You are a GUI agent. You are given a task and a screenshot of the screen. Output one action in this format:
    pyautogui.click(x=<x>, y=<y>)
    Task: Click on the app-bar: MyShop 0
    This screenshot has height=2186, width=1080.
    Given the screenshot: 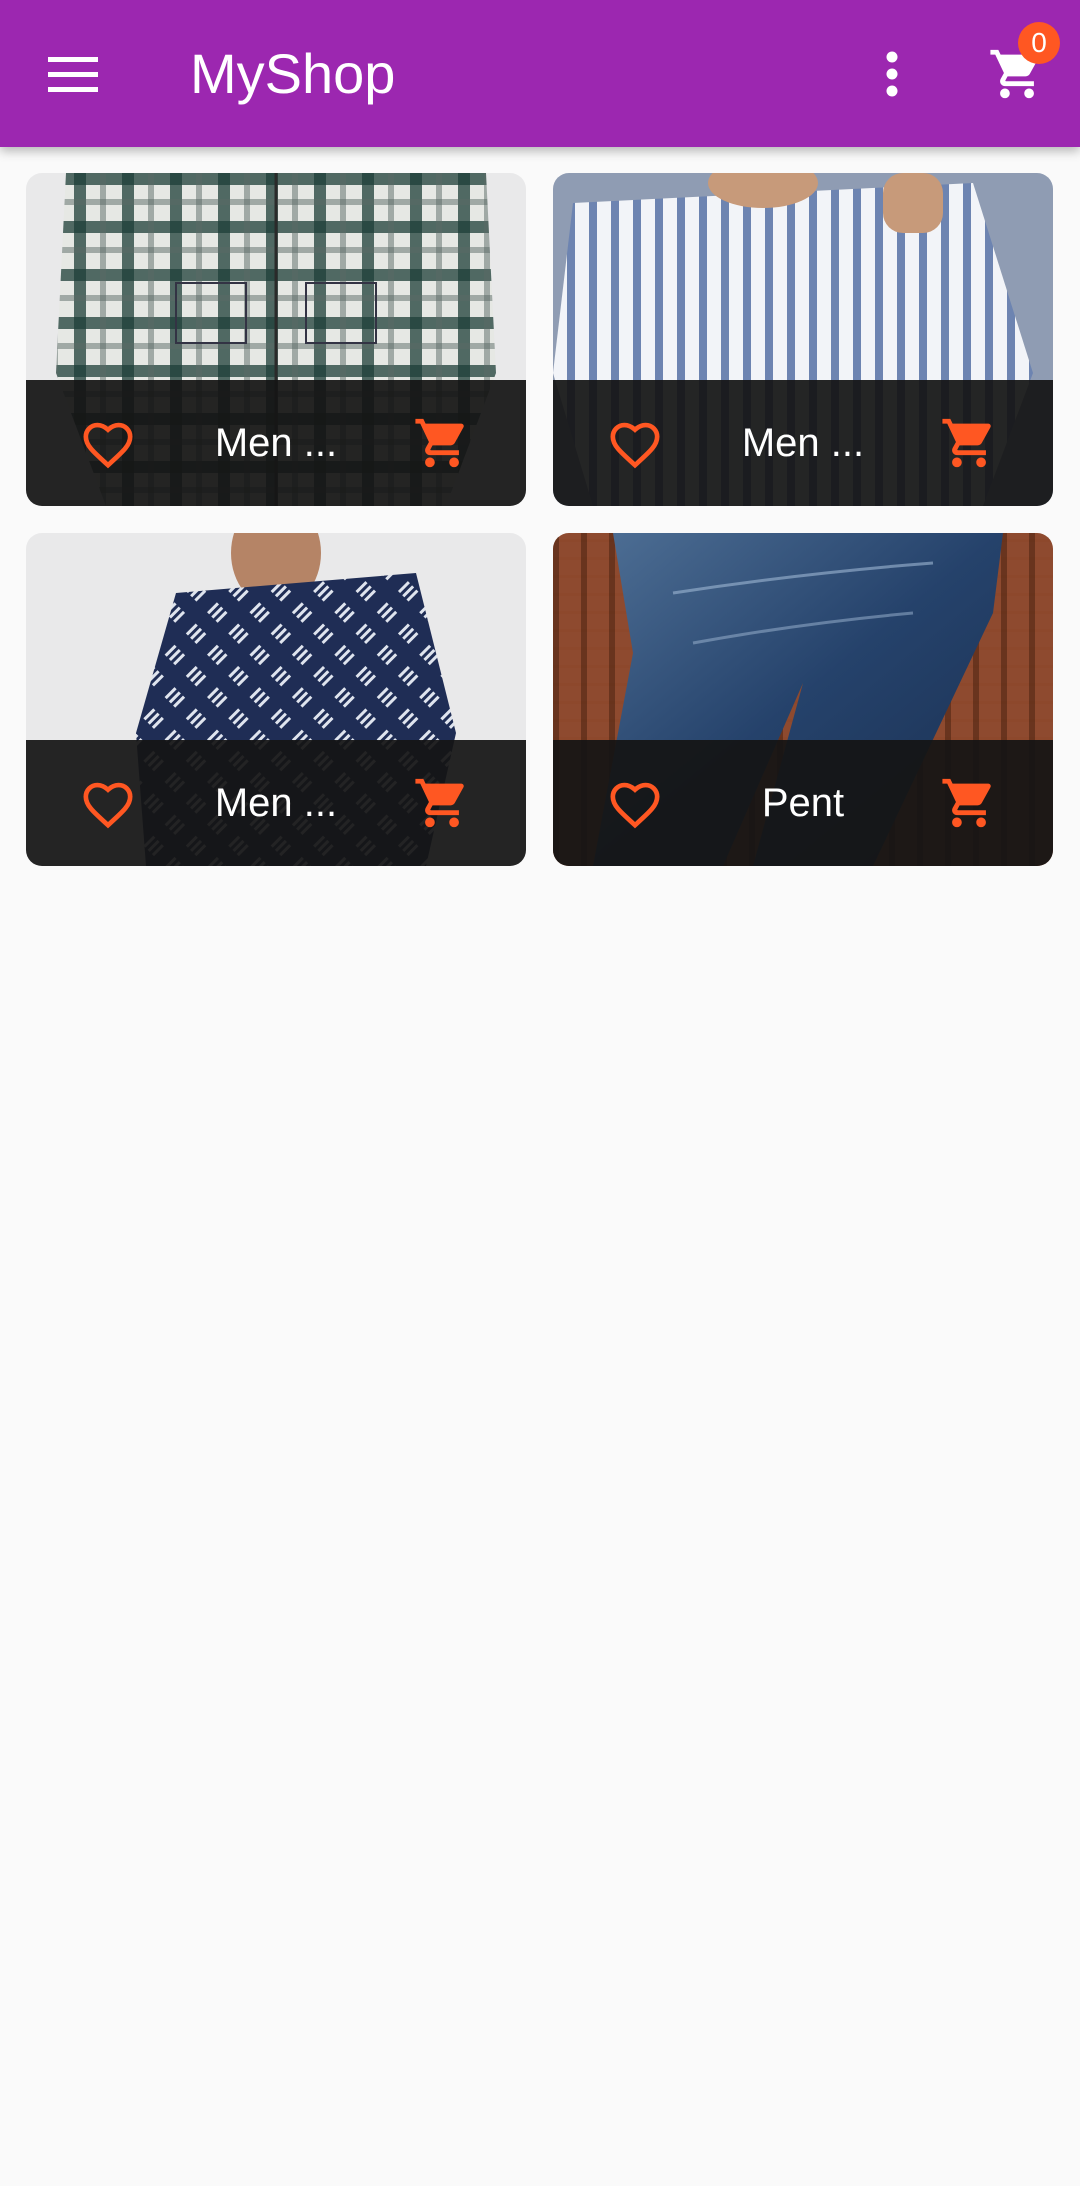 What is the action you would take?
    pyautogui.click(x=540, y=73)
    